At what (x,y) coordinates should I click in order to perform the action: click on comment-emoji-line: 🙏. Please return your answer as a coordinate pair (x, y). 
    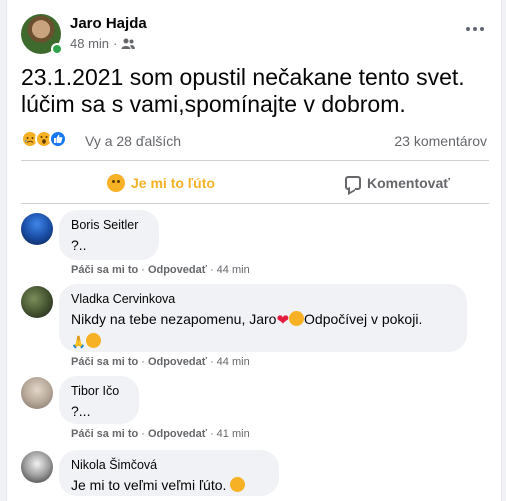
    Looking at the image, I should click on (263, 341).